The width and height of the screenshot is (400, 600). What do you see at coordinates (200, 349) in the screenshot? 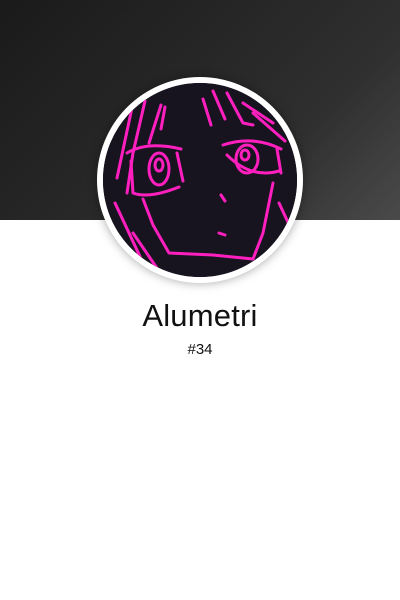
I see `profile-rank: #34` at bounding box center [200, 349].